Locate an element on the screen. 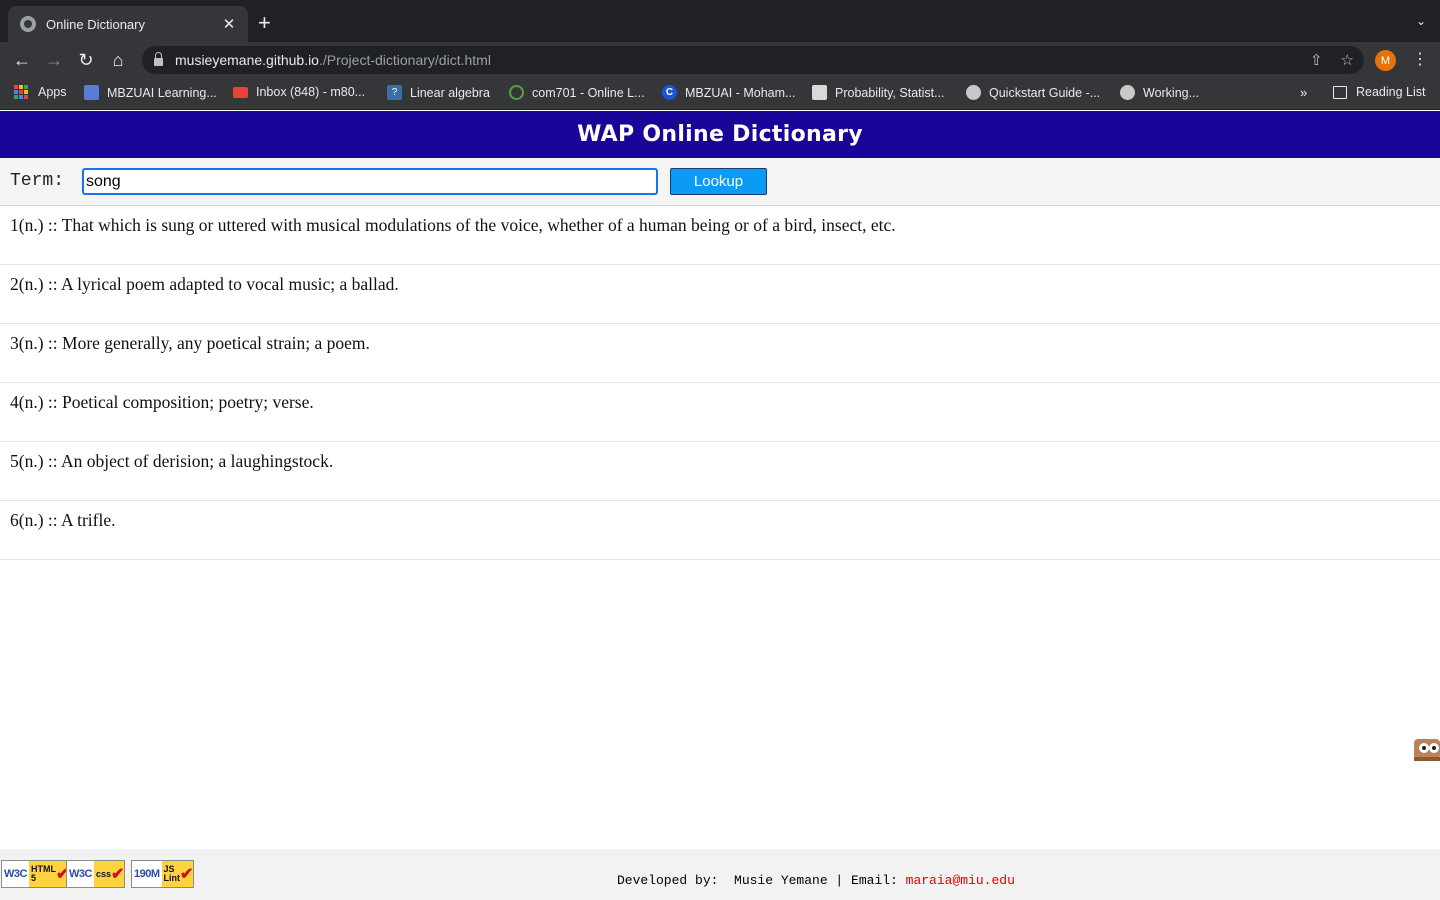  bookmark-label: Apps is located at coordinates (52, 92).